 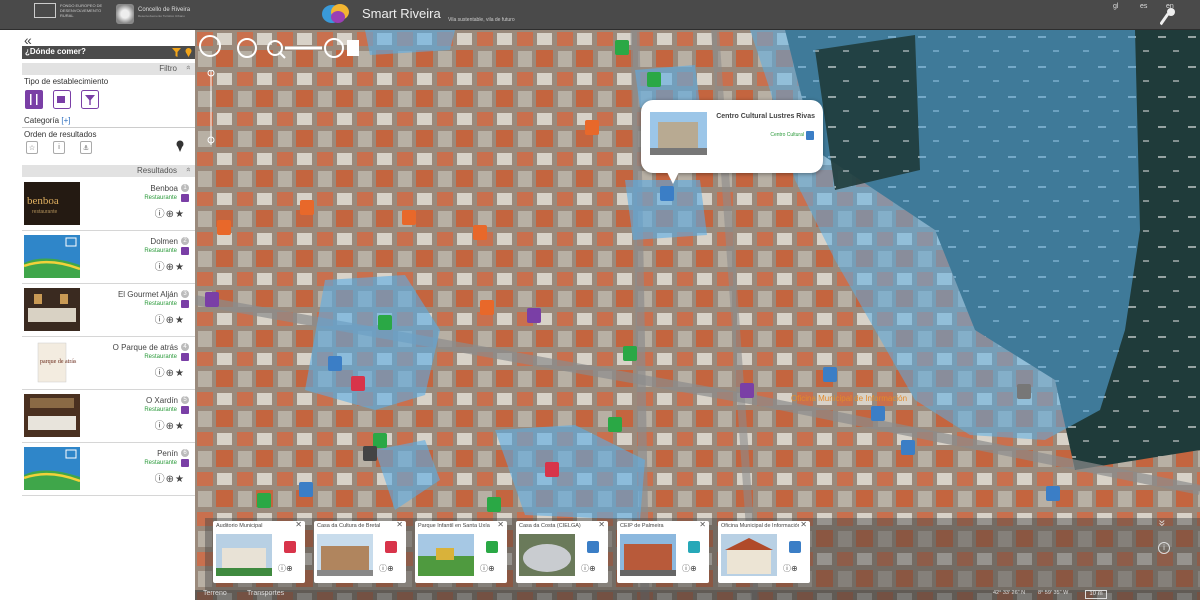 What do you see at coordinates (108, 257) in the screenshot?
I see `result-item-dolmen: Dolmen 2 Restaurante ⓘ⊕★` at bounding box center [108, 257].